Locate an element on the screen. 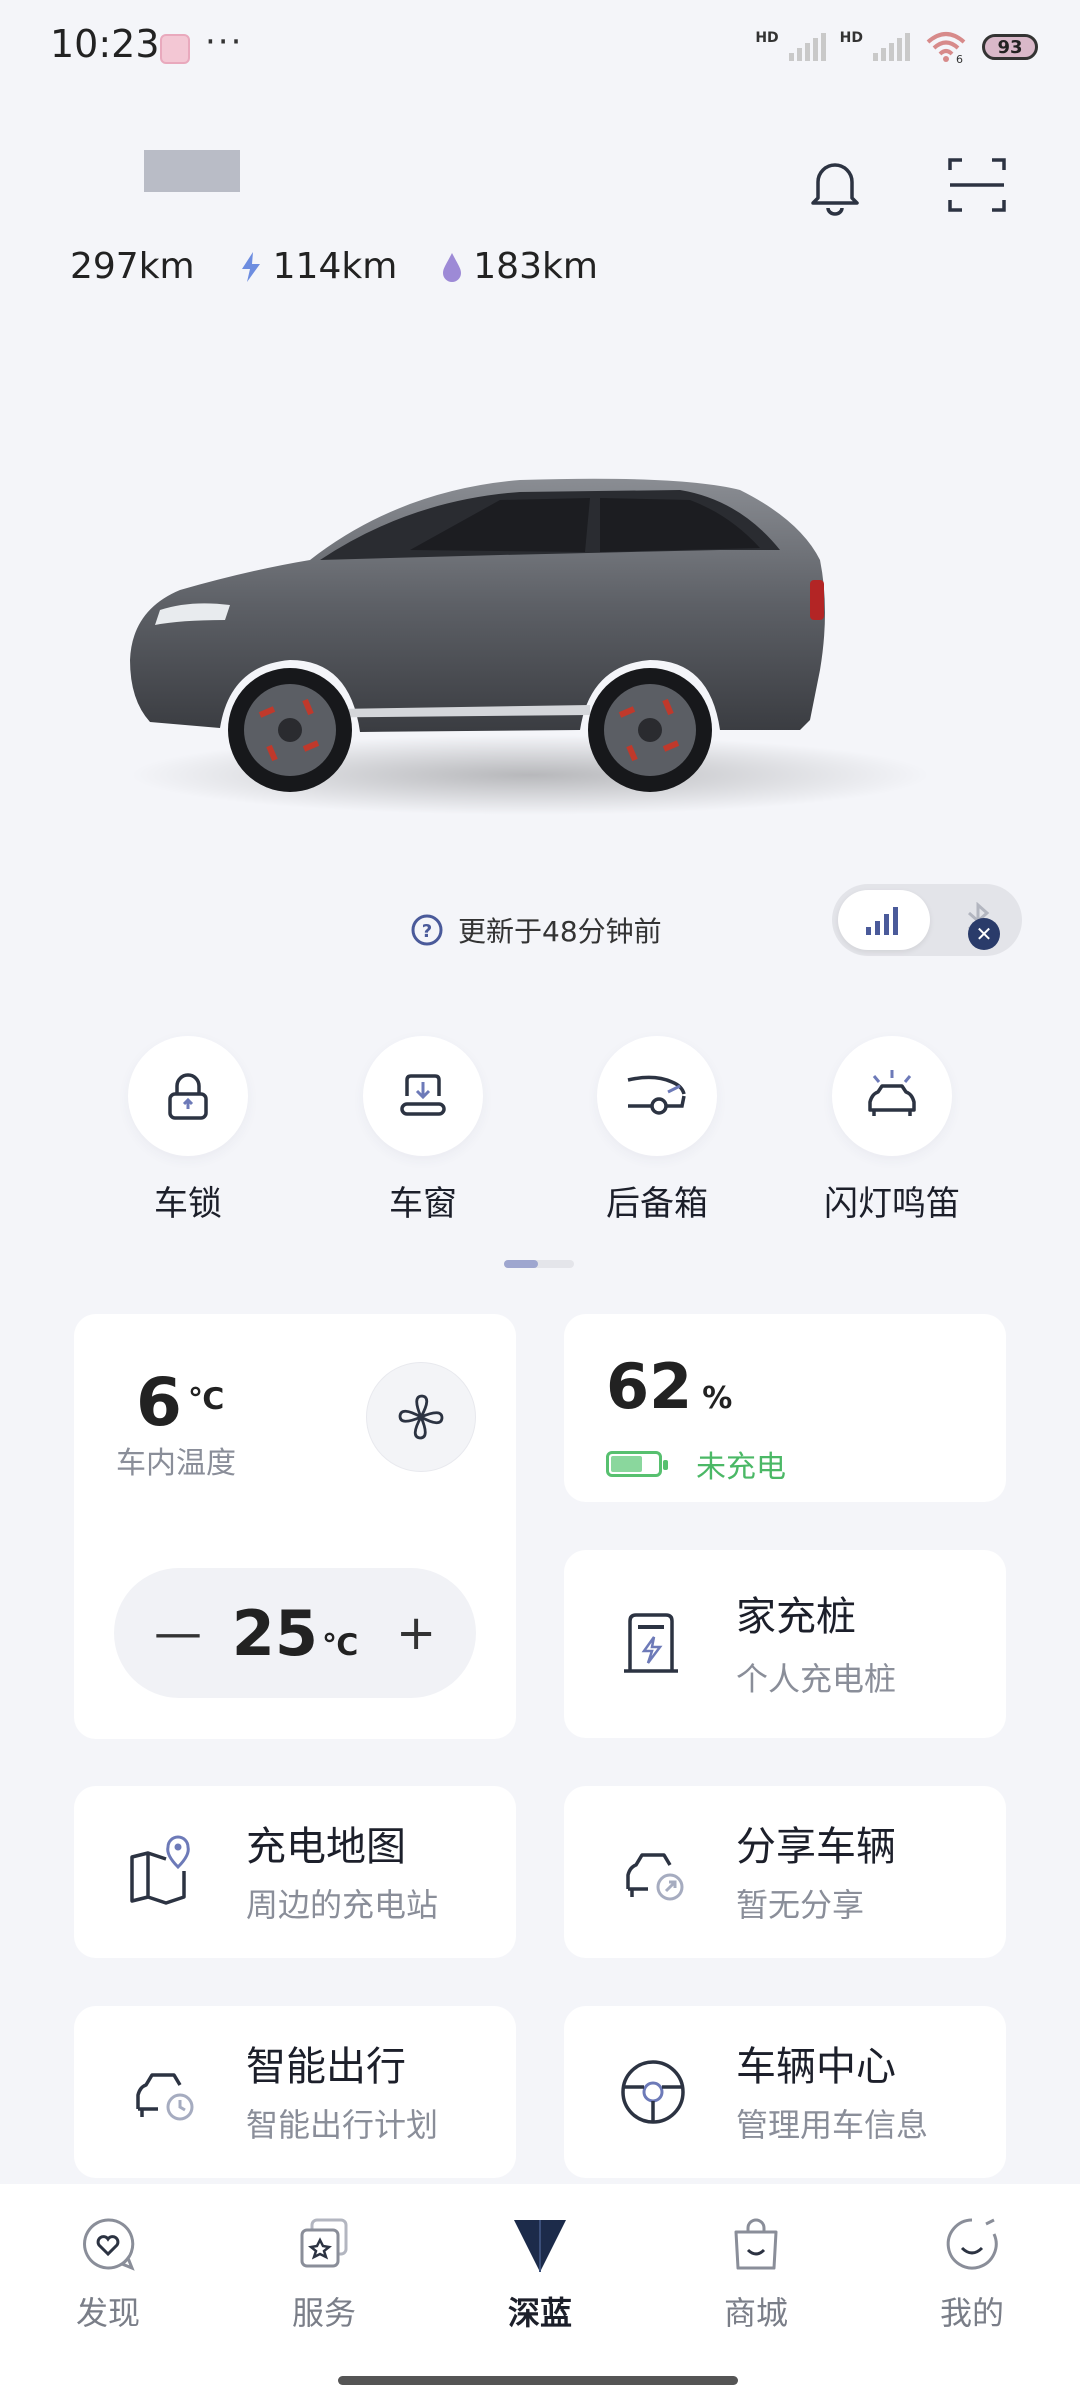 Image resolution: width=1080 pixels, height=2400 pixels. window-label: 车窗 is located at coordinates (423, 1204).